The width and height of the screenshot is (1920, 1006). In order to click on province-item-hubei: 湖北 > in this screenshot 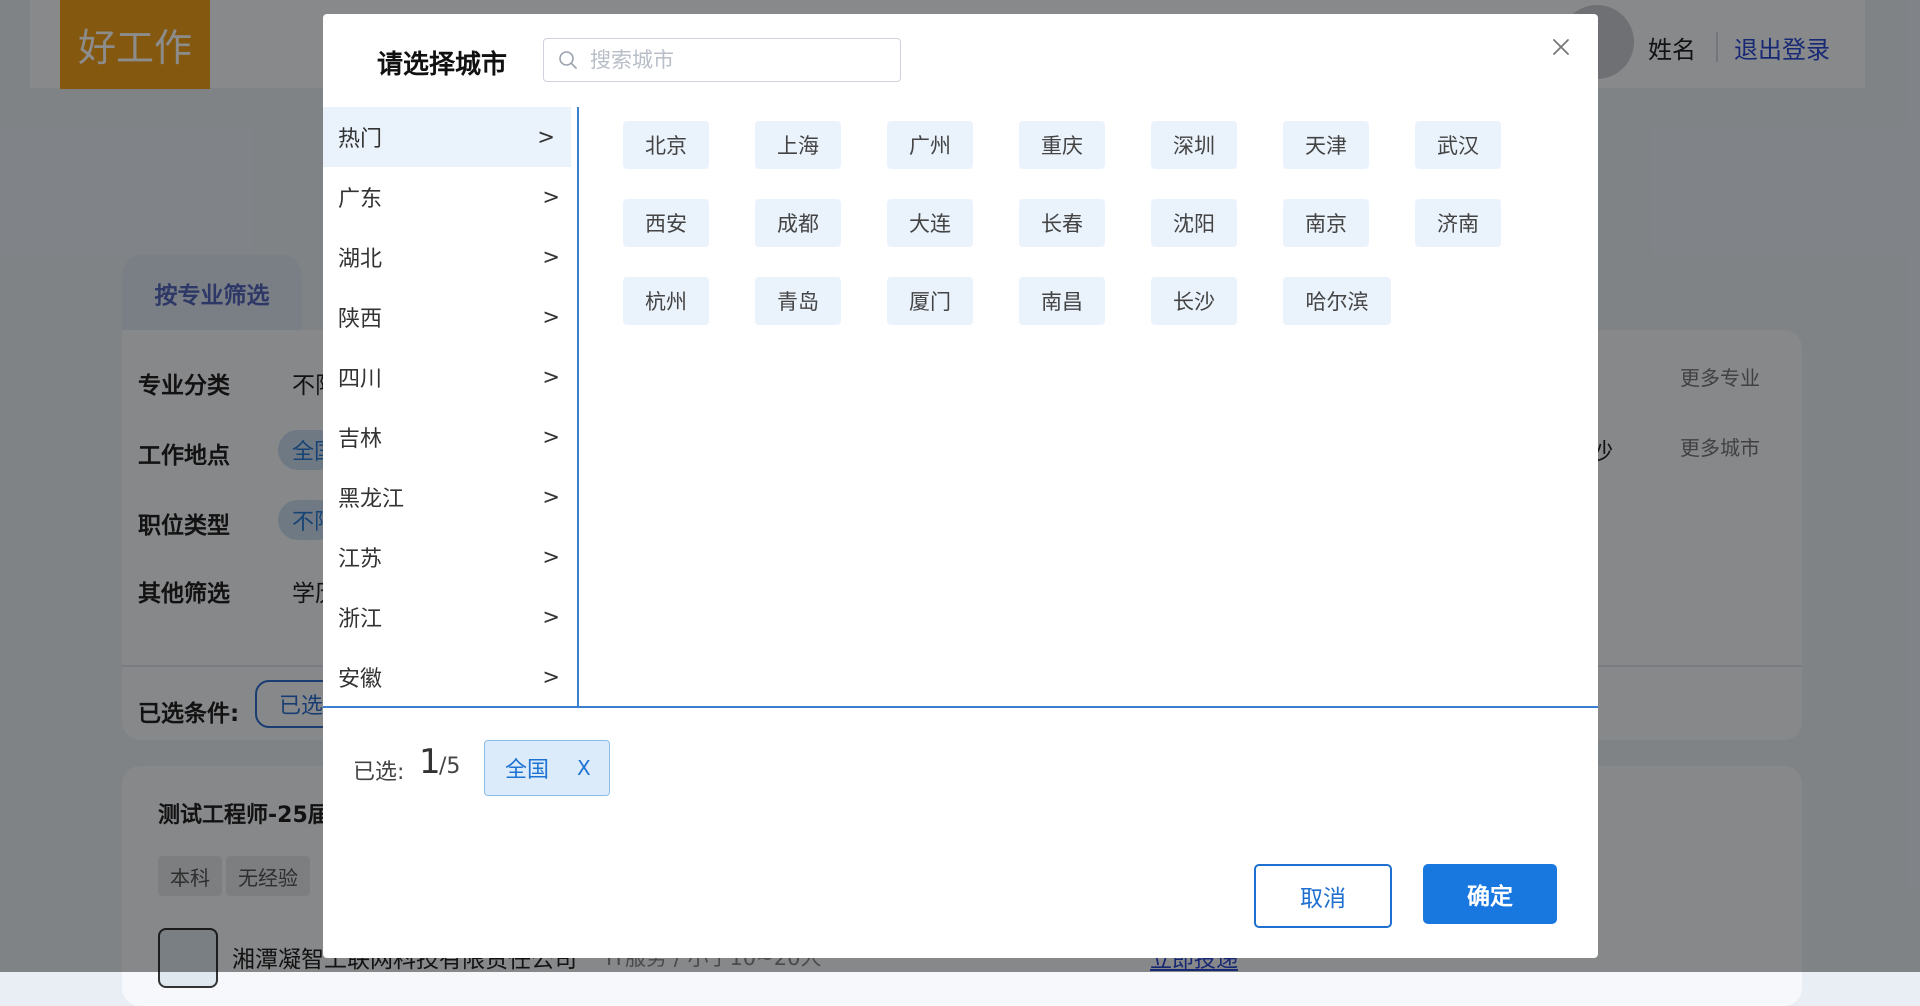, I will do `click(449, 257)`.